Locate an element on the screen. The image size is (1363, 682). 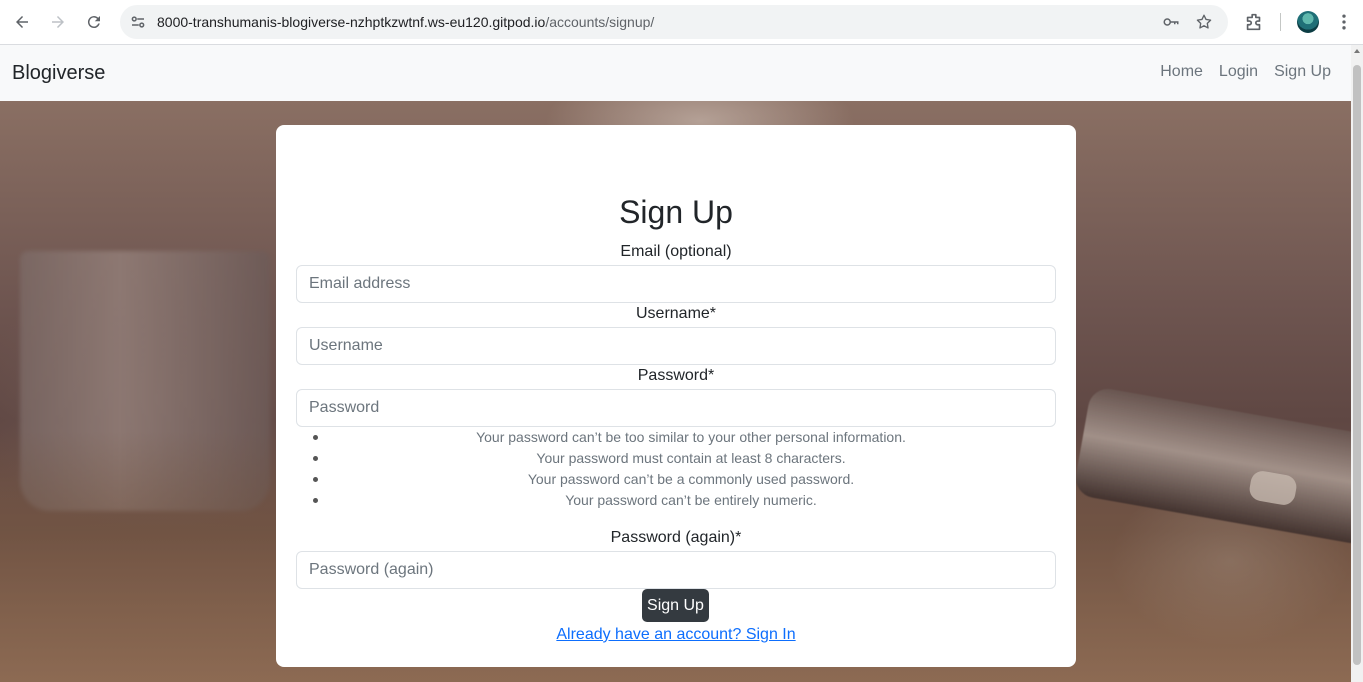
signup-submit-button: Sign Up is located at coordinates (675, 605).